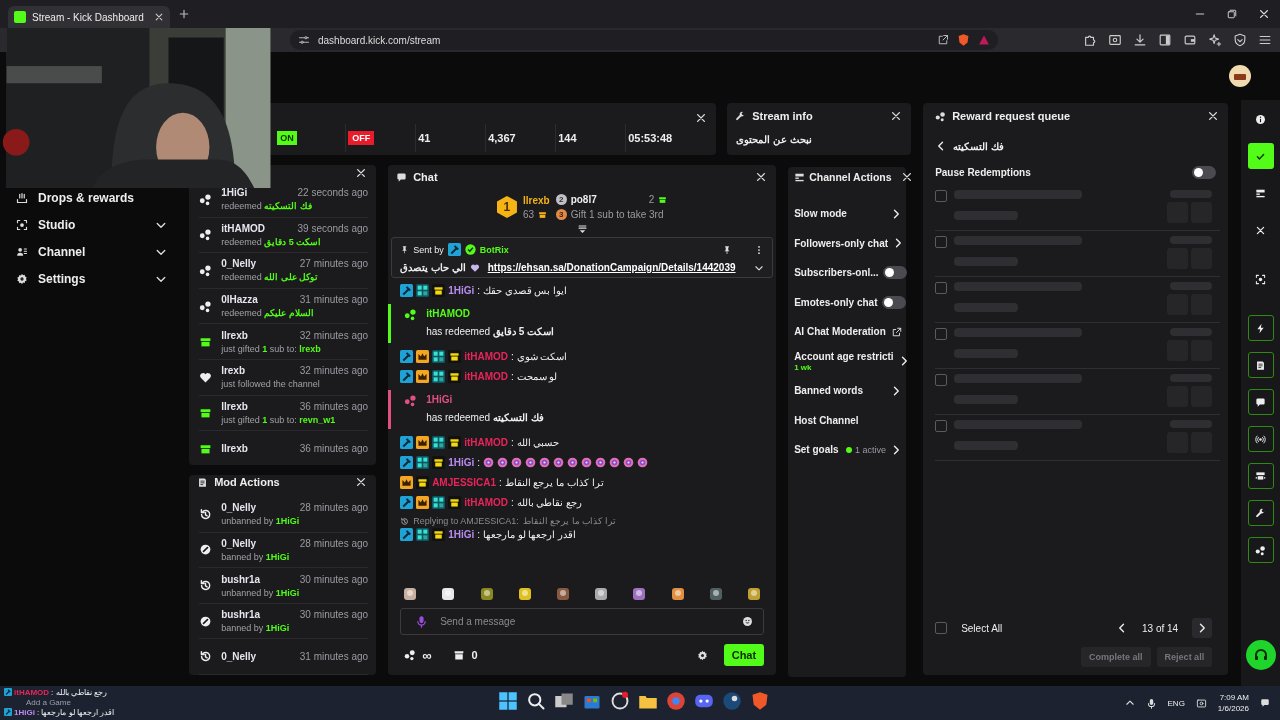 Image resolution: width=1280 pixels, height=720 pixels. What do you see at coordinates (585, 621) in the screenshot?
I see `message-input: Send a message` at bounding box center [585, 621].